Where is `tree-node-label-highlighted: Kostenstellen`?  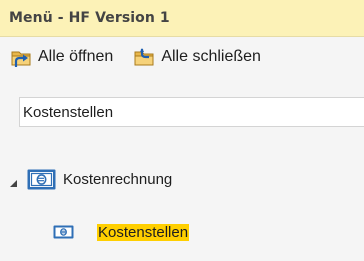
tree-node-label-highlighted: Kostenstellen is located at coordinates (143, 232).